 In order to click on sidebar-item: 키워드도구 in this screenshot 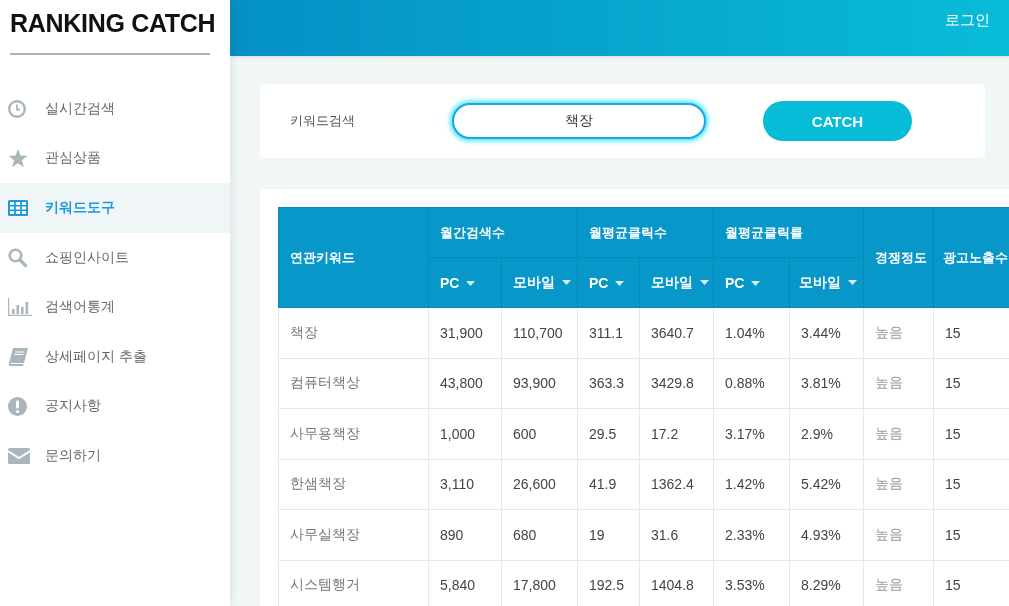, I will do `click(115, 208)`.